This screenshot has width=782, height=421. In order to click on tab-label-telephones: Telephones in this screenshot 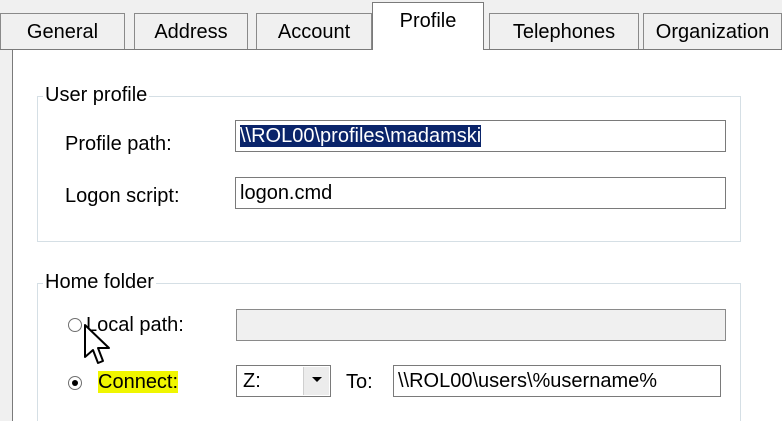, I will do `click(564, 32)`.